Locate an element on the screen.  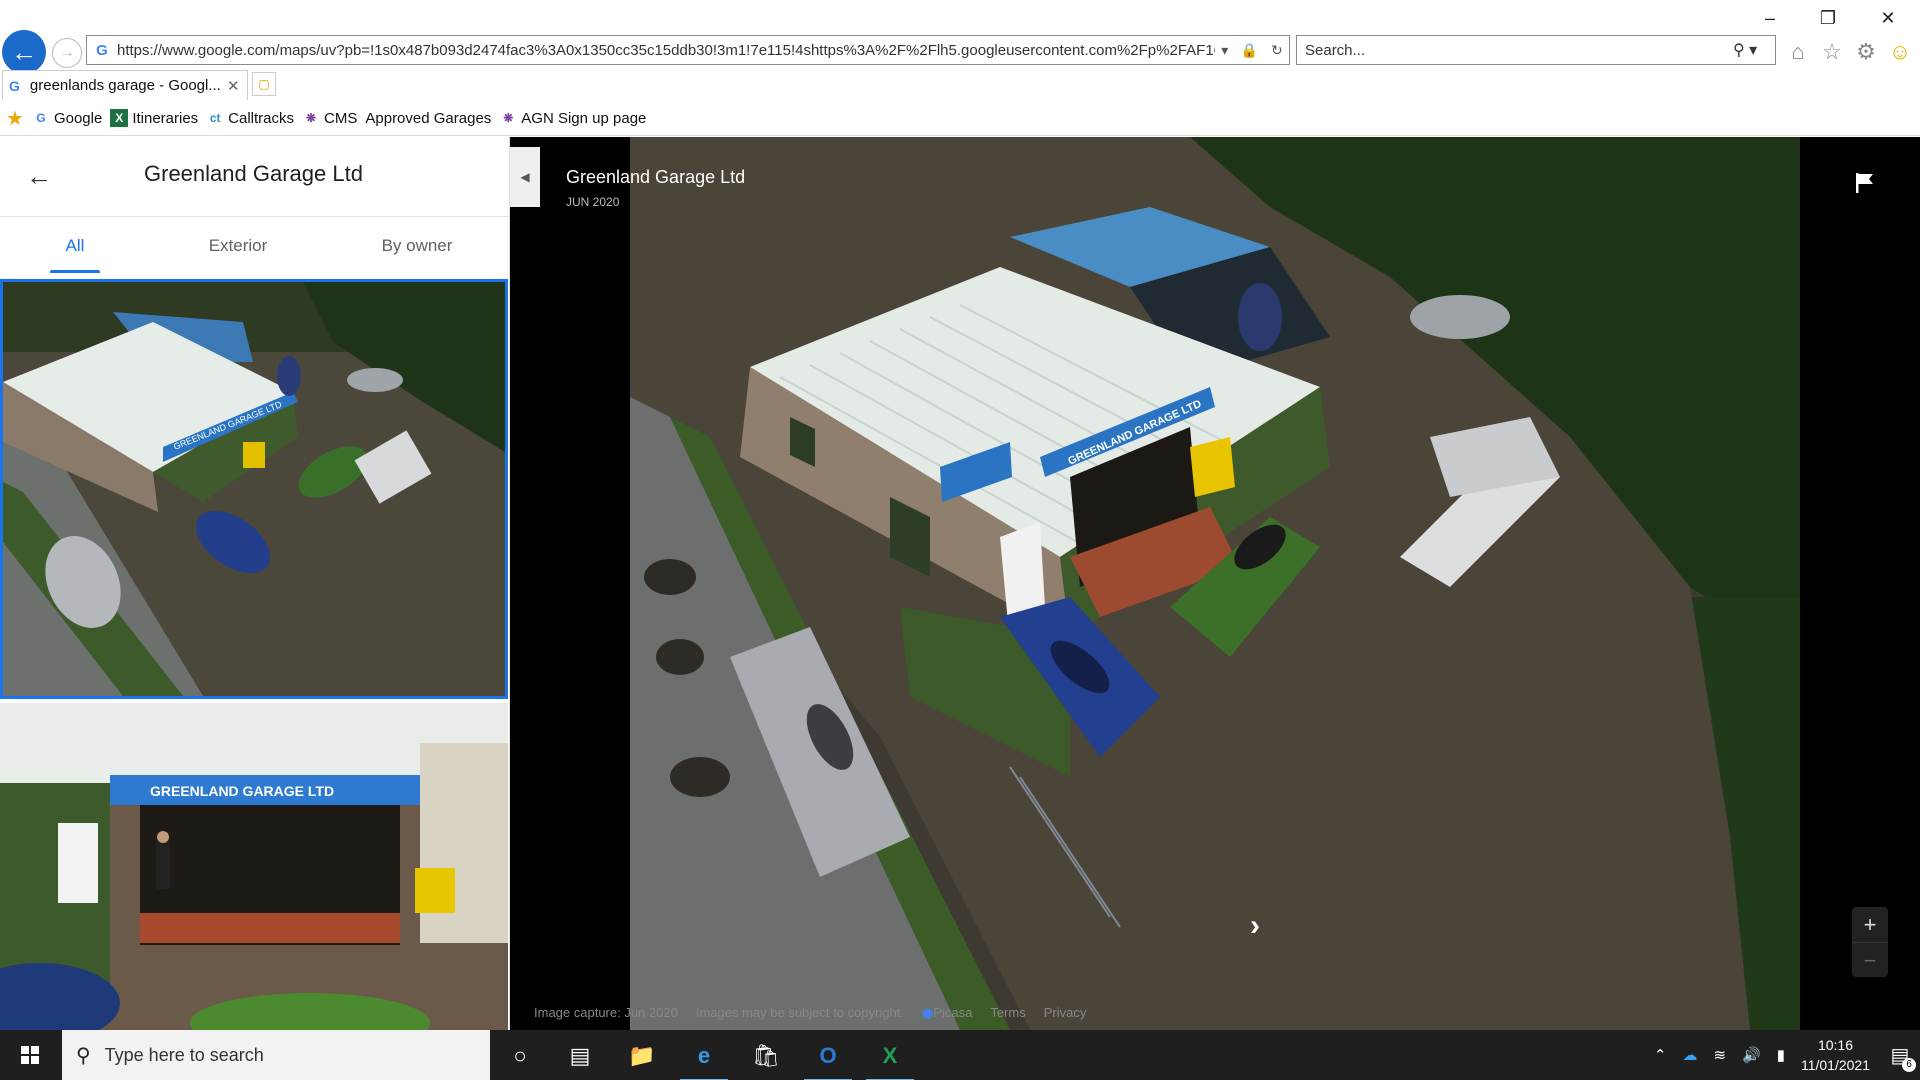
notifications-button: 6 ▤ is located at coordinates (1900, 1057).